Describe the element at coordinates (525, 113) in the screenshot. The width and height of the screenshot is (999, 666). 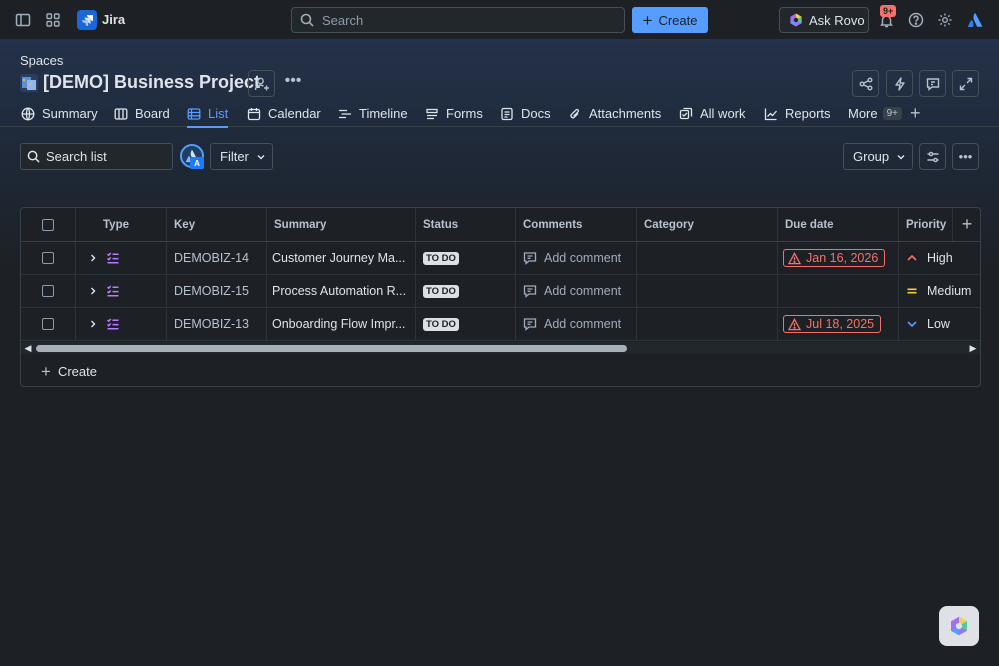
I see `tab-docs: Docs` at that location.